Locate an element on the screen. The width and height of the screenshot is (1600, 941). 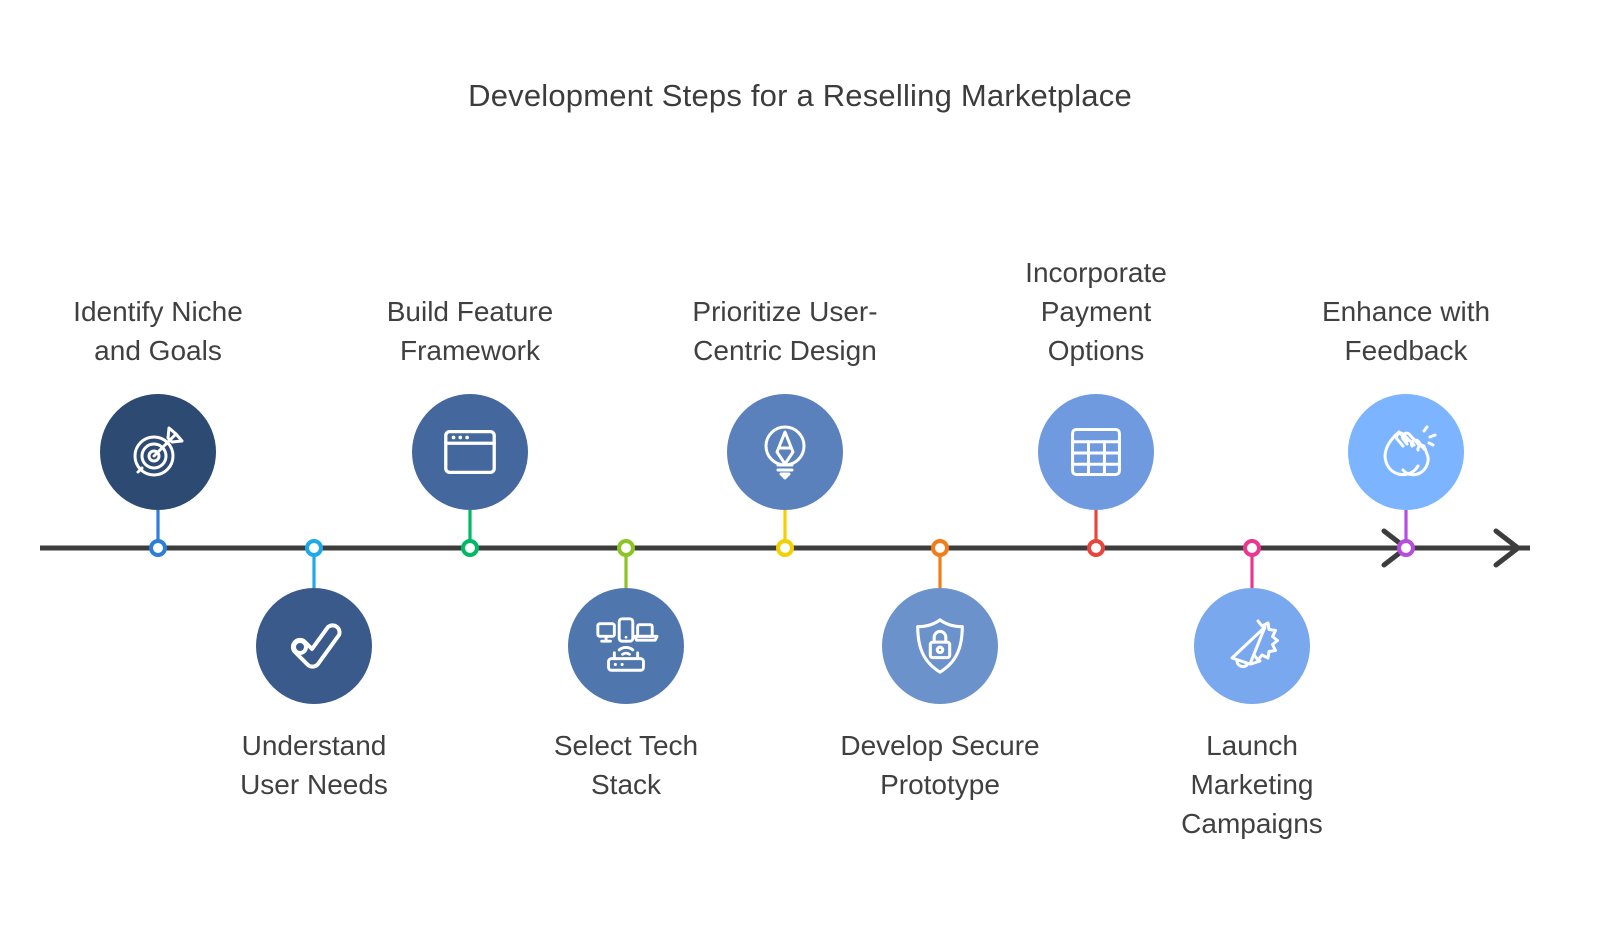
step-label-line: Select Tech is located at coordinates (626, 745).